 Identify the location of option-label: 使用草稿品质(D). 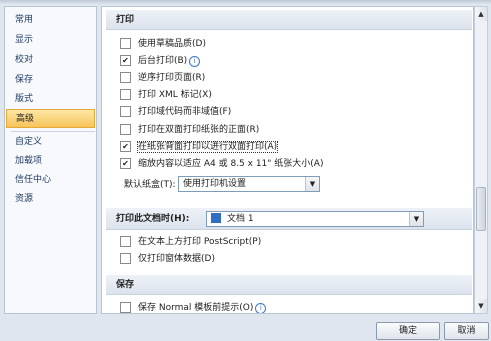
(172, 44).